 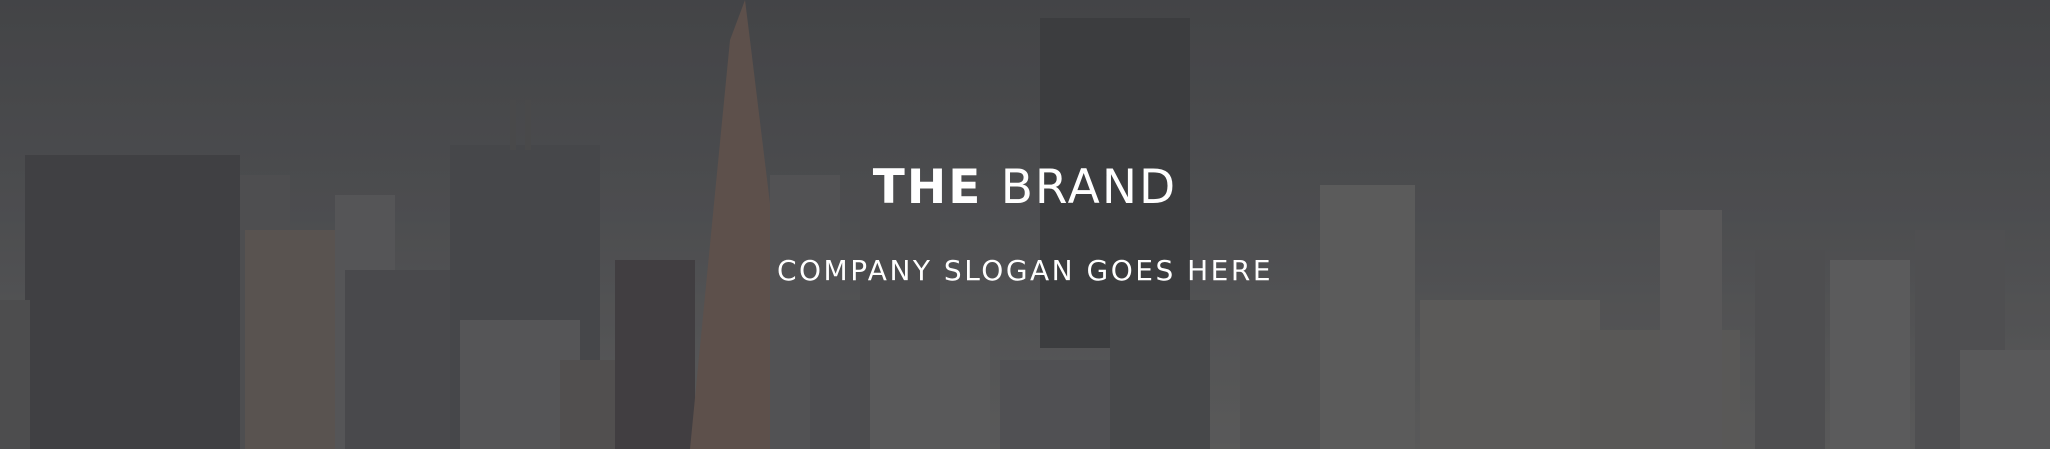 What do you see at coordinates (1089, 187) in the screenshot?
I see `brand-title-light: BRAND` at bounding box center [1089, 187].